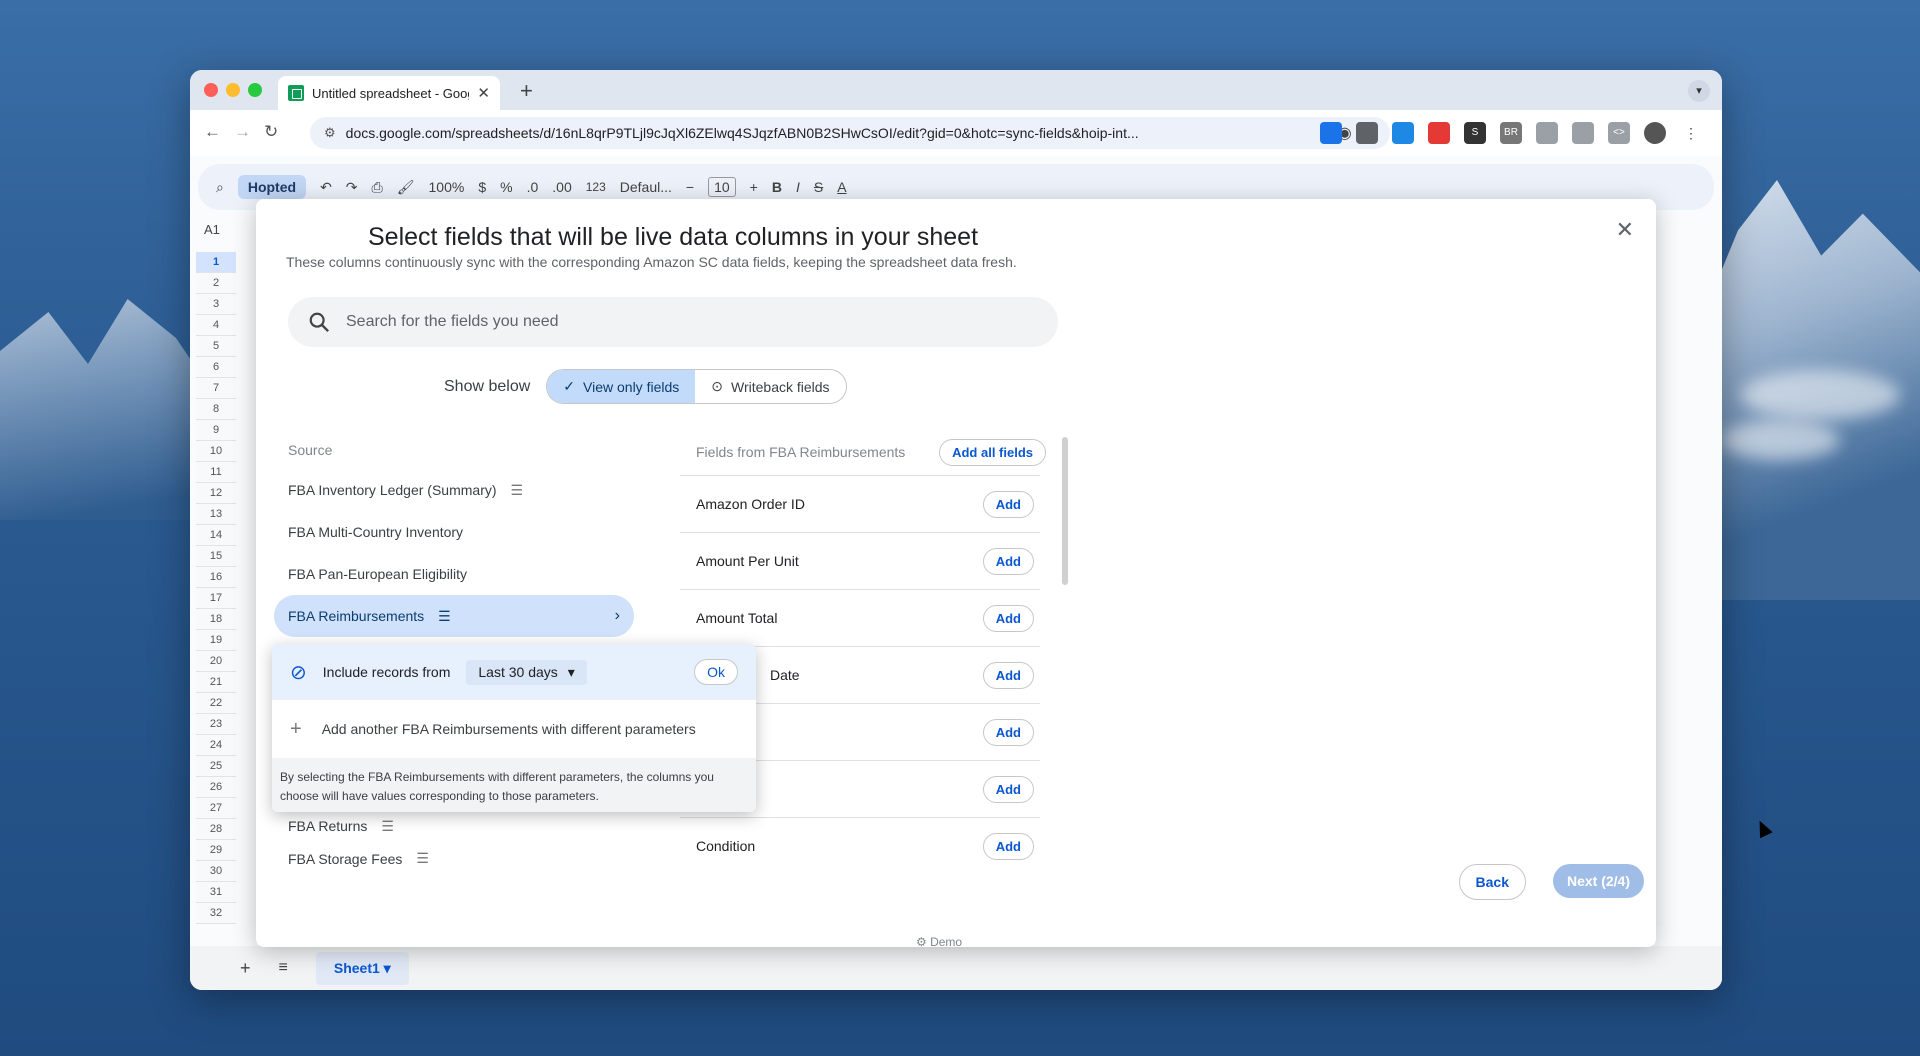 The width and height of the screenshot is (1920, 1056). Describe the element at coordinates (271, 132) in the screenshot. I see `reload-icon: ↻` at that location.